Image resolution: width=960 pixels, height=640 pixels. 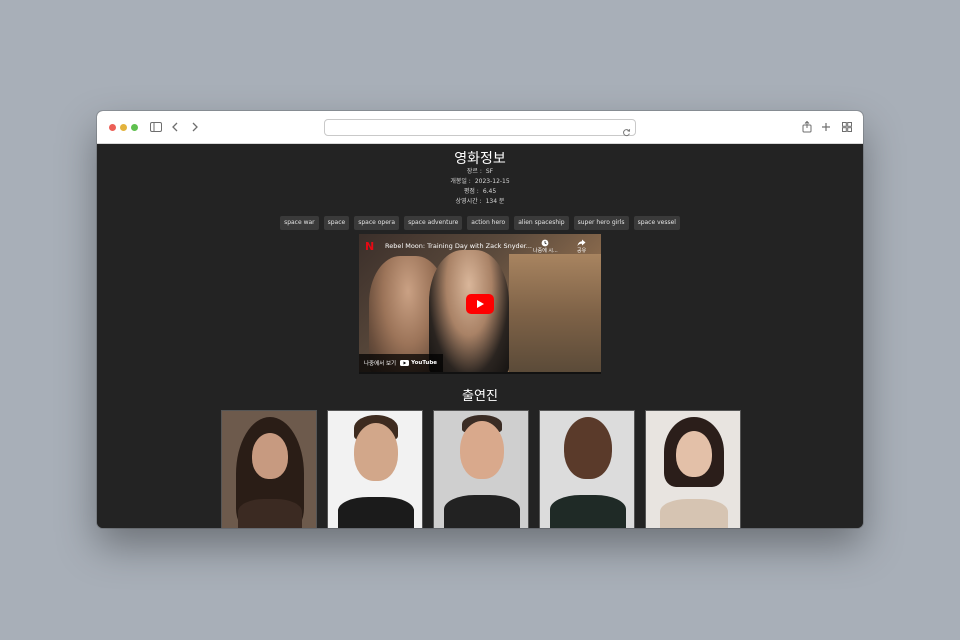 I want to click on sidebar-toggle-icon, so click(x=156, y=127).